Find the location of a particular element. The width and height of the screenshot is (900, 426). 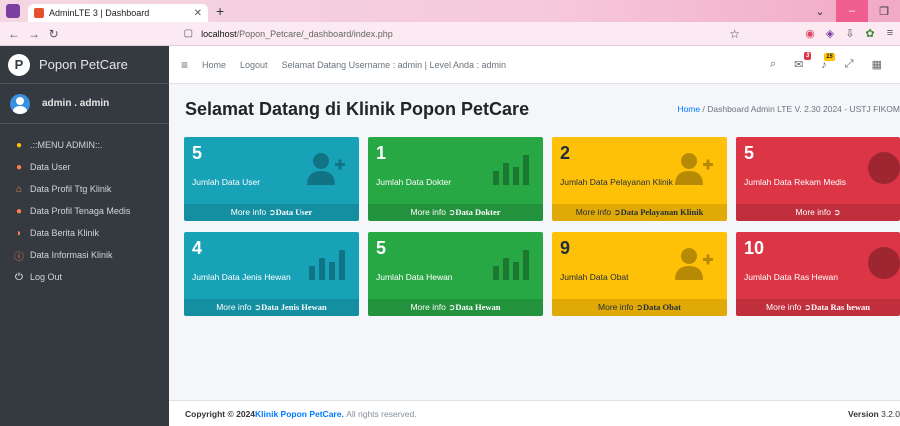

box-count: 1 is located at coordinates (381, 153).